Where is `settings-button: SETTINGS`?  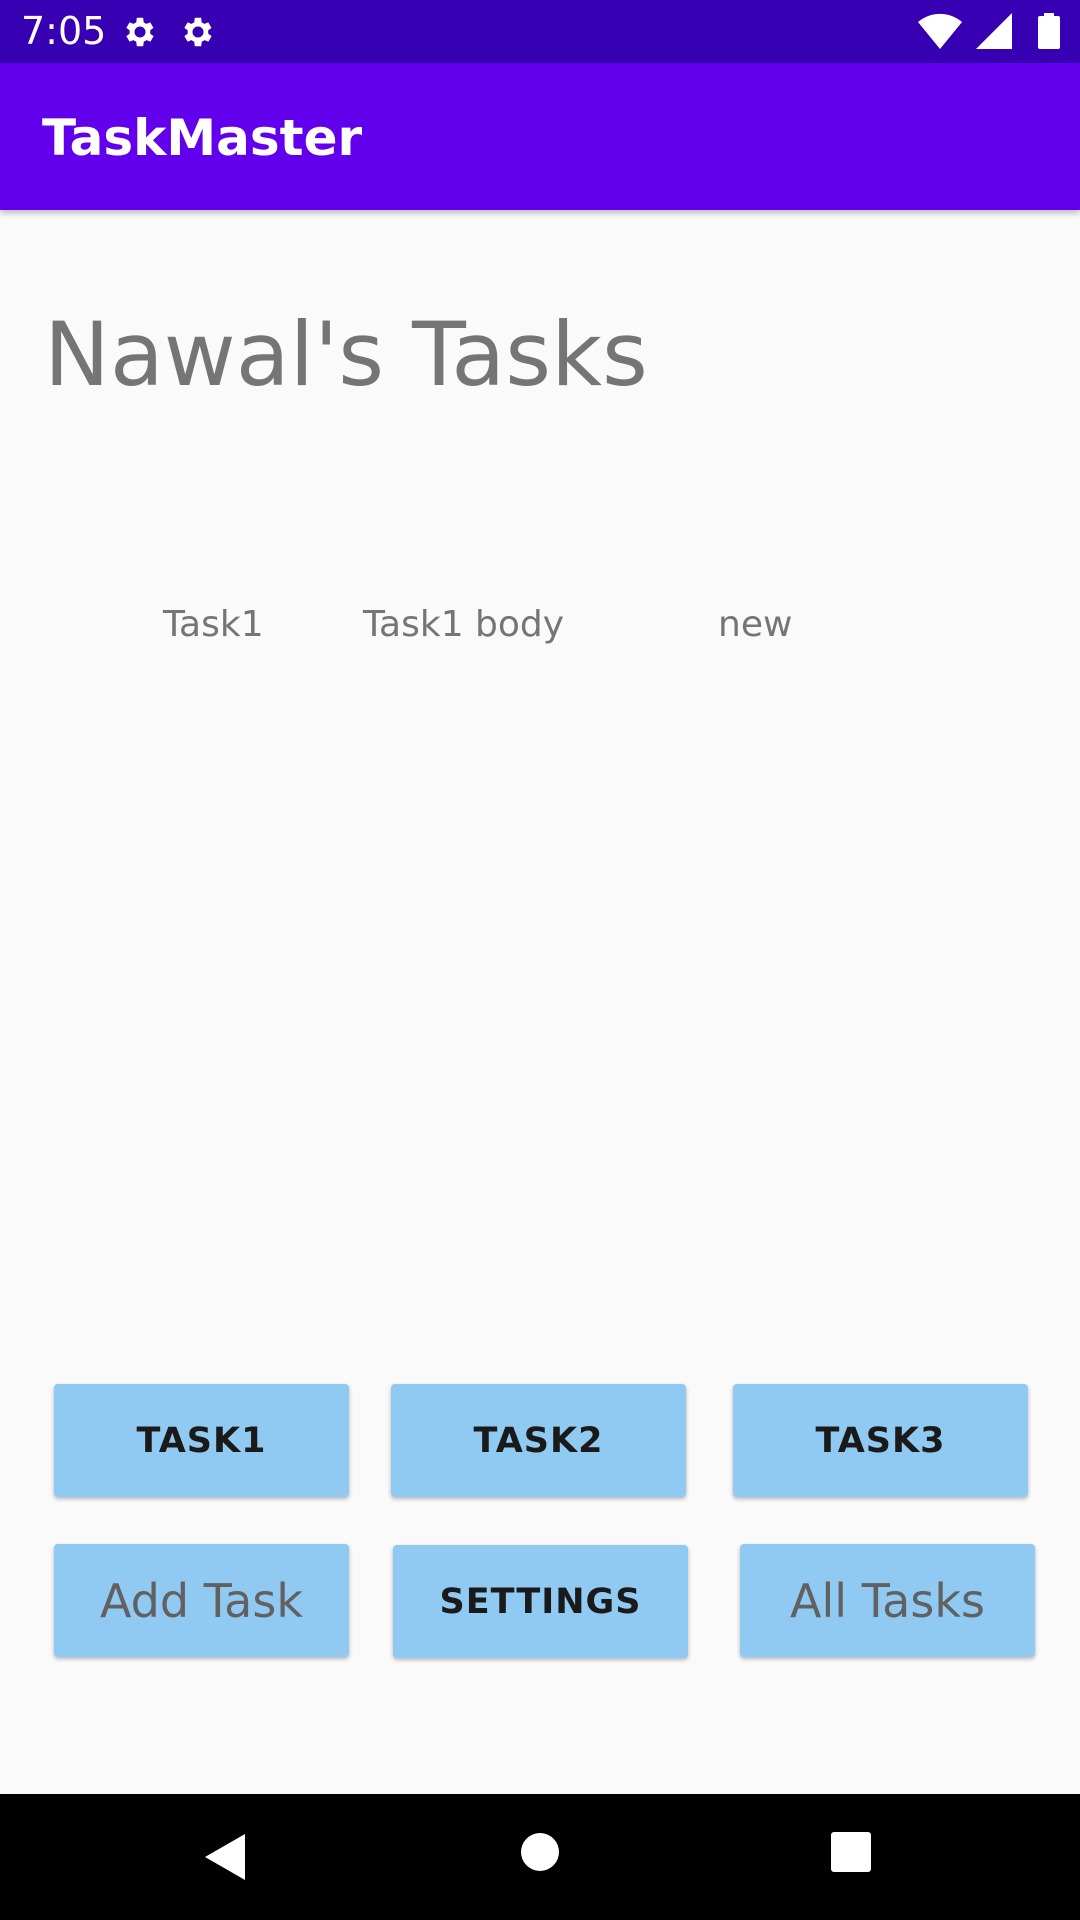 settings-button: SETTINGS is located at coordinates (540, 1601).